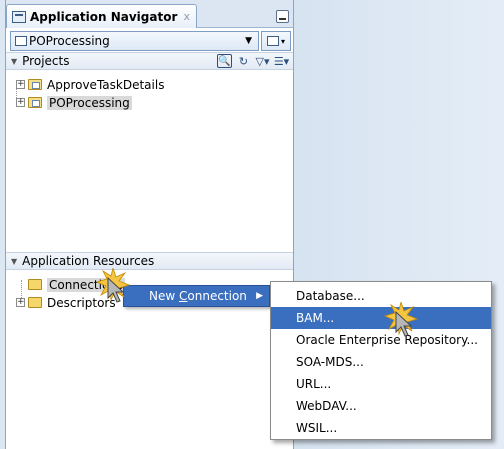 The height and width of the screenshot is (449, 504). I want to click on menu-text: New, so click(164, 296).